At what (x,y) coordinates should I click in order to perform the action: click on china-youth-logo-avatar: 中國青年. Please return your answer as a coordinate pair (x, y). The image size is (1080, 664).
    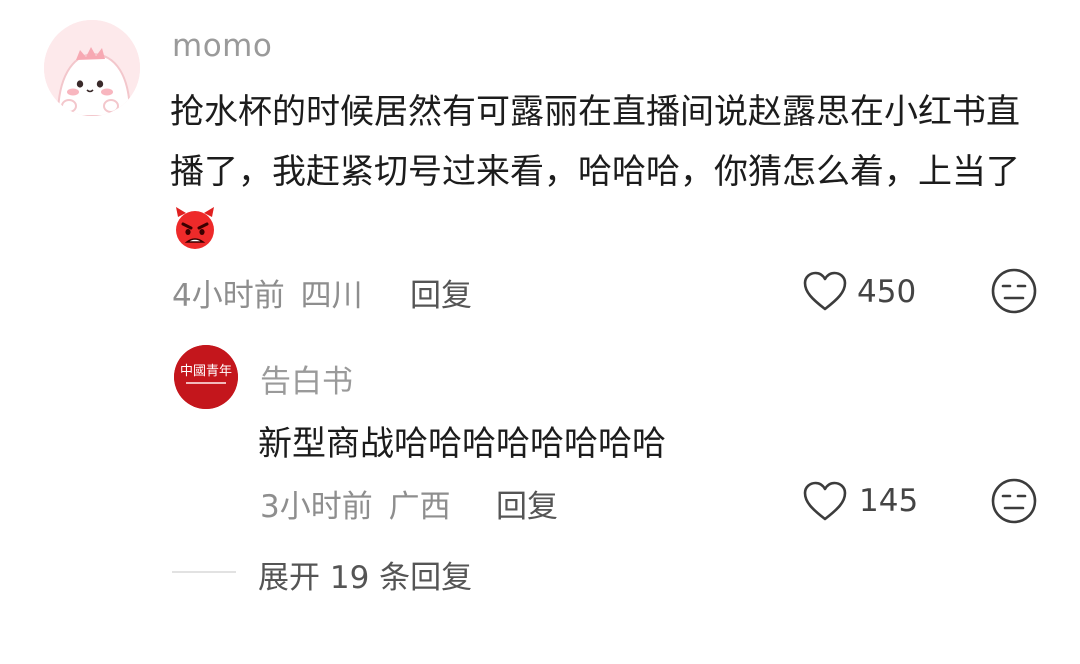
    Looking at the image, I should click on (206, 377).